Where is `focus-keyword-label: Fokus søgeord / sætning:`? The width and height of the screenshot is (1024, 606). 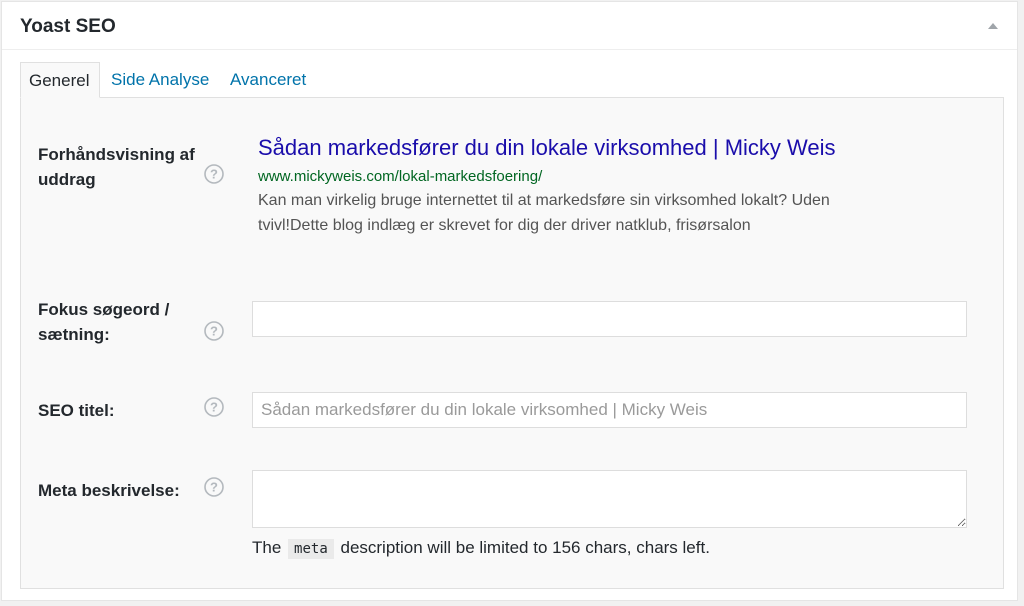 focus-keyword-label: Fokus søgeord / sætning: is located at coordinates (104, 322).